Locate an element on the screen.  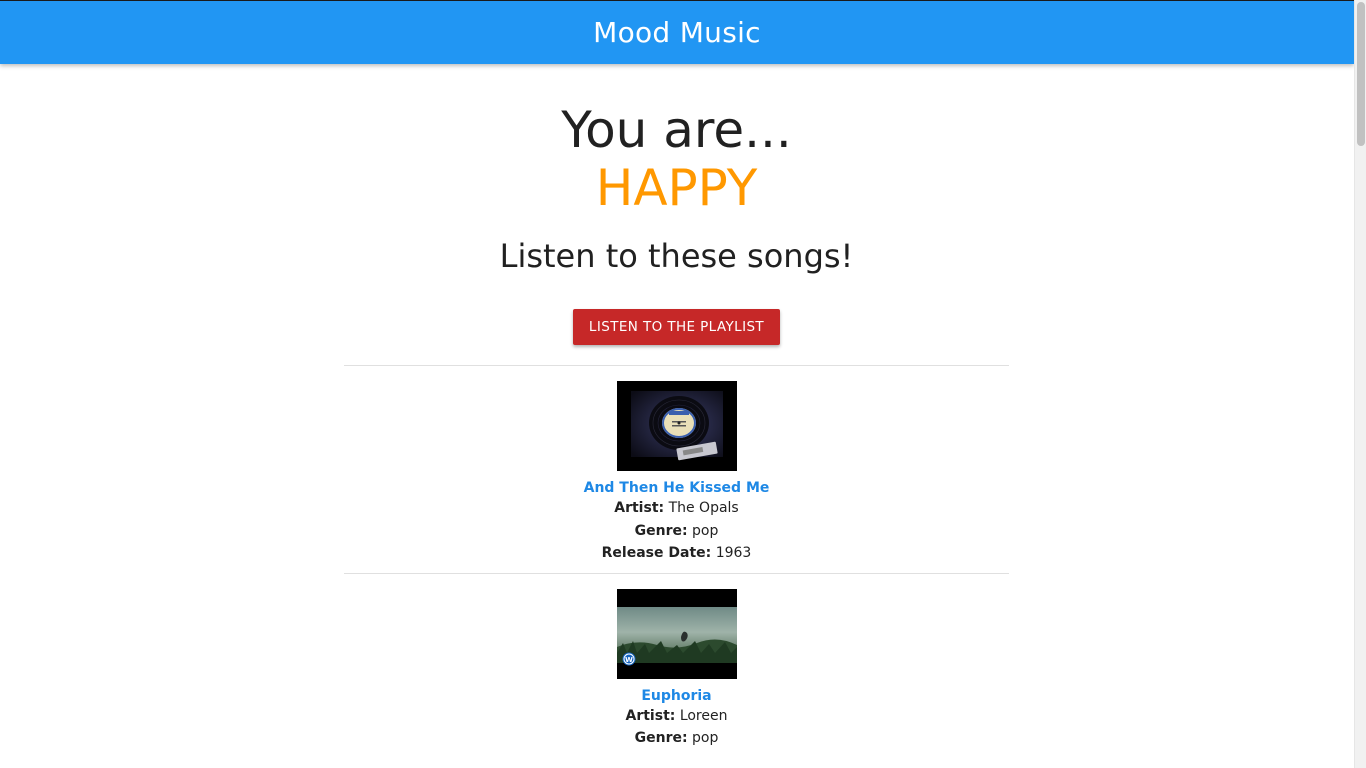
scrollbar-thumb is located at coordinates (1361, 74).